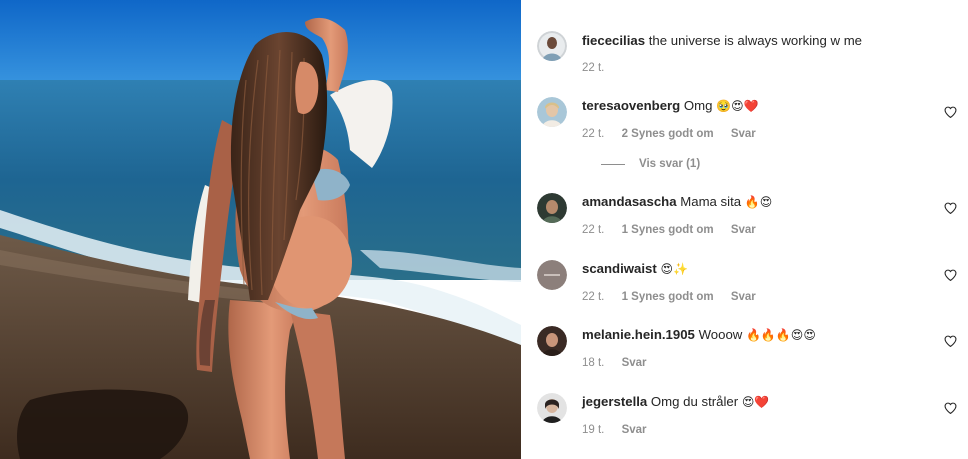  I want to click on comment-body: melanie.hein.1905 Wooow 🔥🔥🔥😍😍, so click(755, 335).